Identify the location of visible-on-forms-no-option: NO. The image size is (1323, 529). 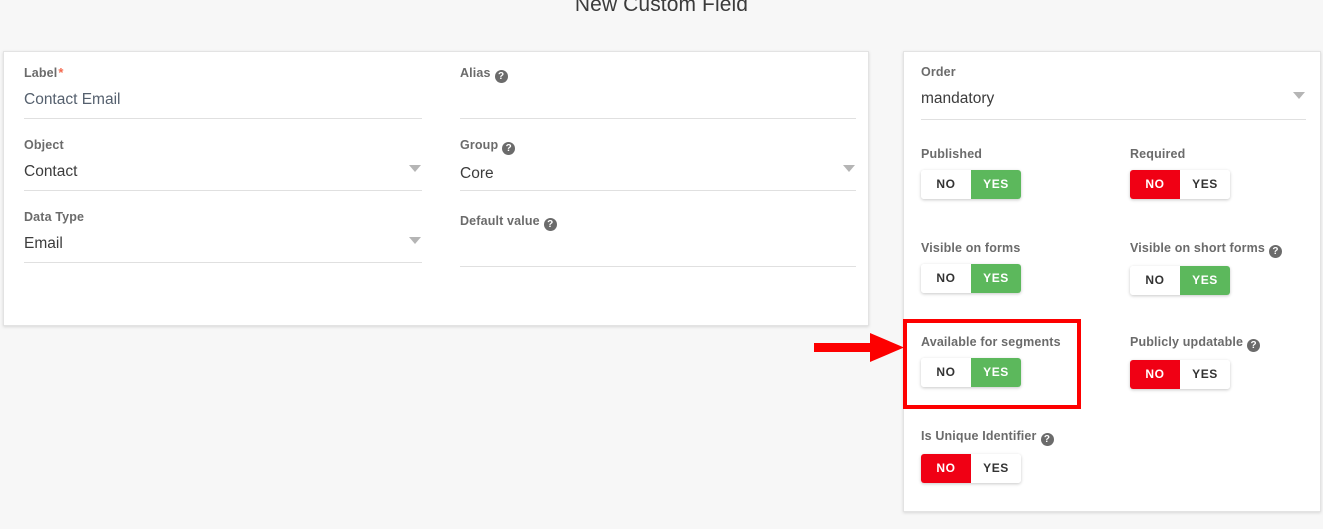
(946, 278).